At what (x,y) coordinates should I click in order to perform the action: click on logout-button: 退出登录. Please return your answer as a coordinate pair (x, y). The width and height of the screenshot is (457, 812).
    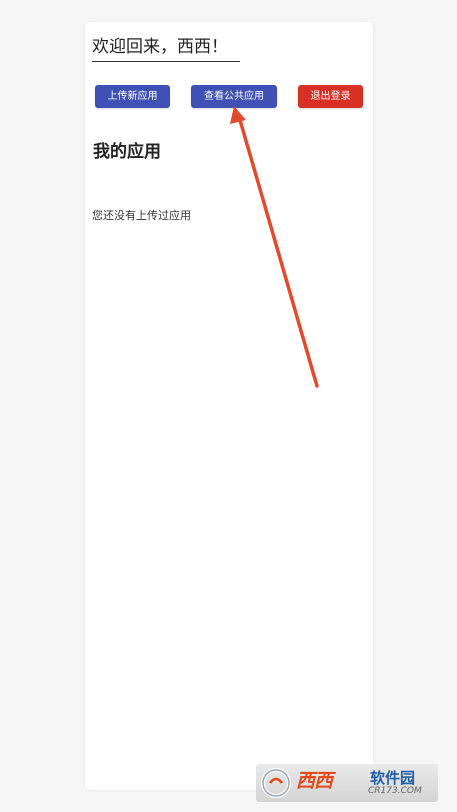
    Looking at the image, I should click on (330, 96).